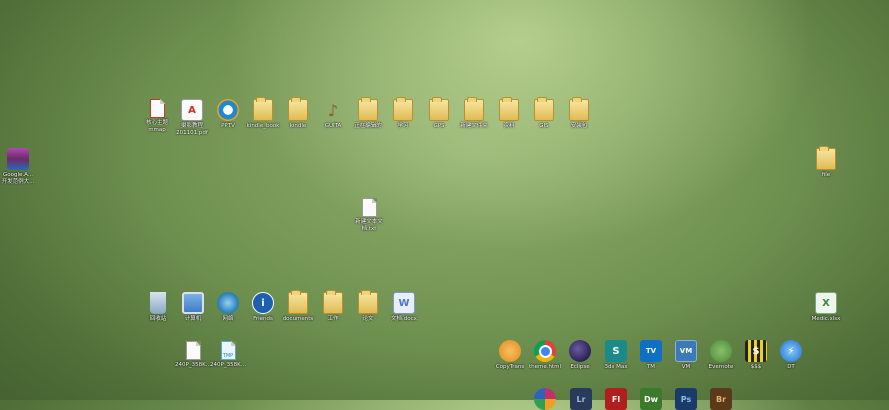 This screenshot has height=410, width=889. I want to click on folder-icon: 安装包, so click(579, 113).